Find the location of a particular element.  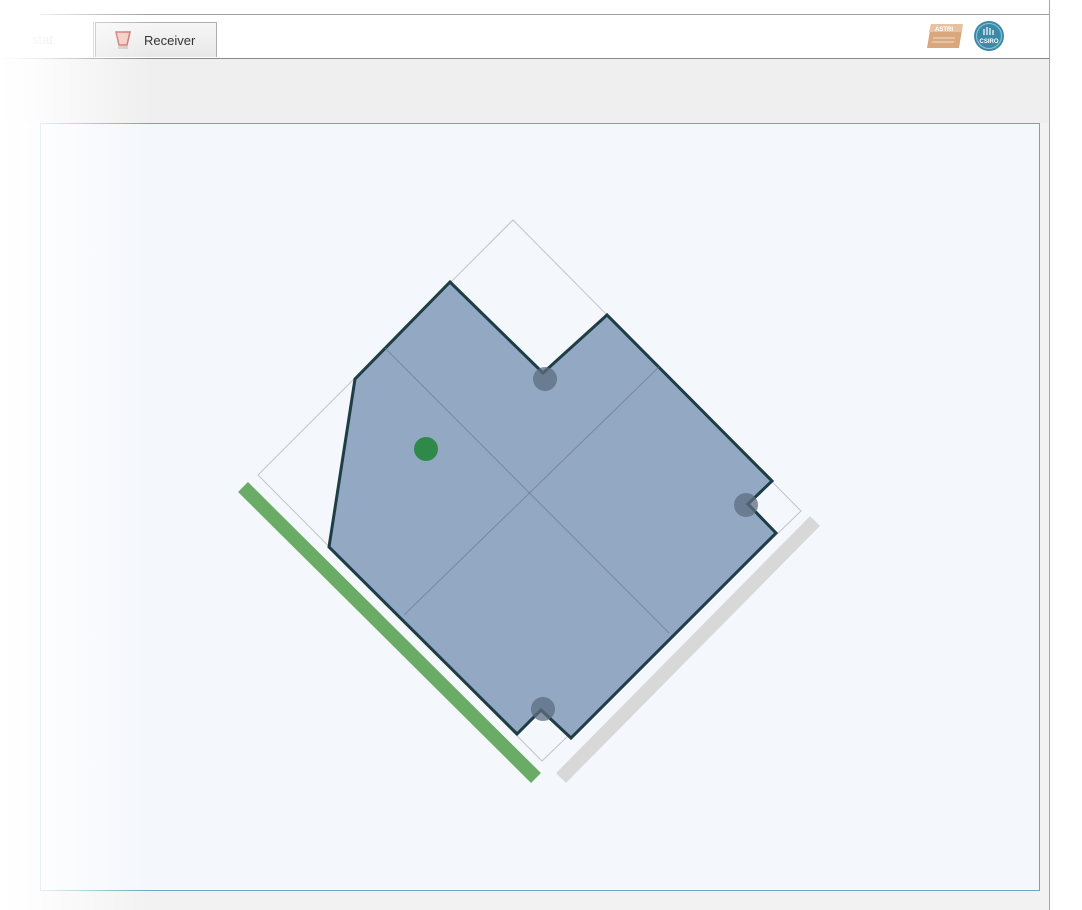

receiver-icon is located at coordinates (123, 40).